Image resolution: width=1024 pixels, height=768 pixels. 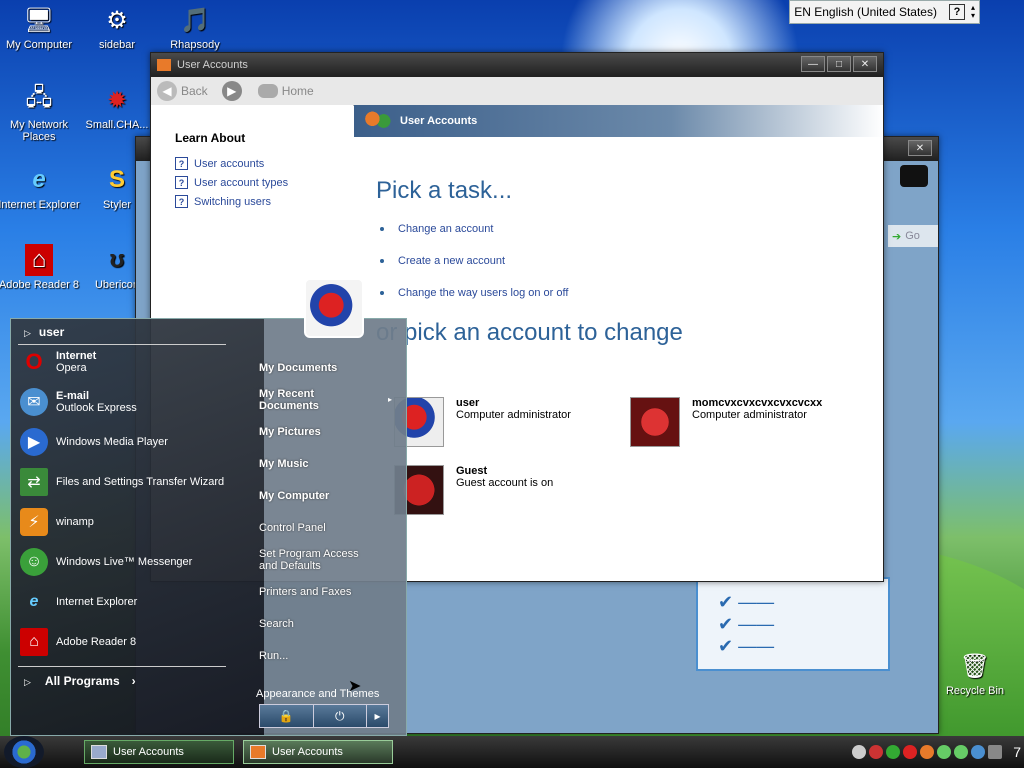 I want to click on user-avatar, so click(x=334, y=308).